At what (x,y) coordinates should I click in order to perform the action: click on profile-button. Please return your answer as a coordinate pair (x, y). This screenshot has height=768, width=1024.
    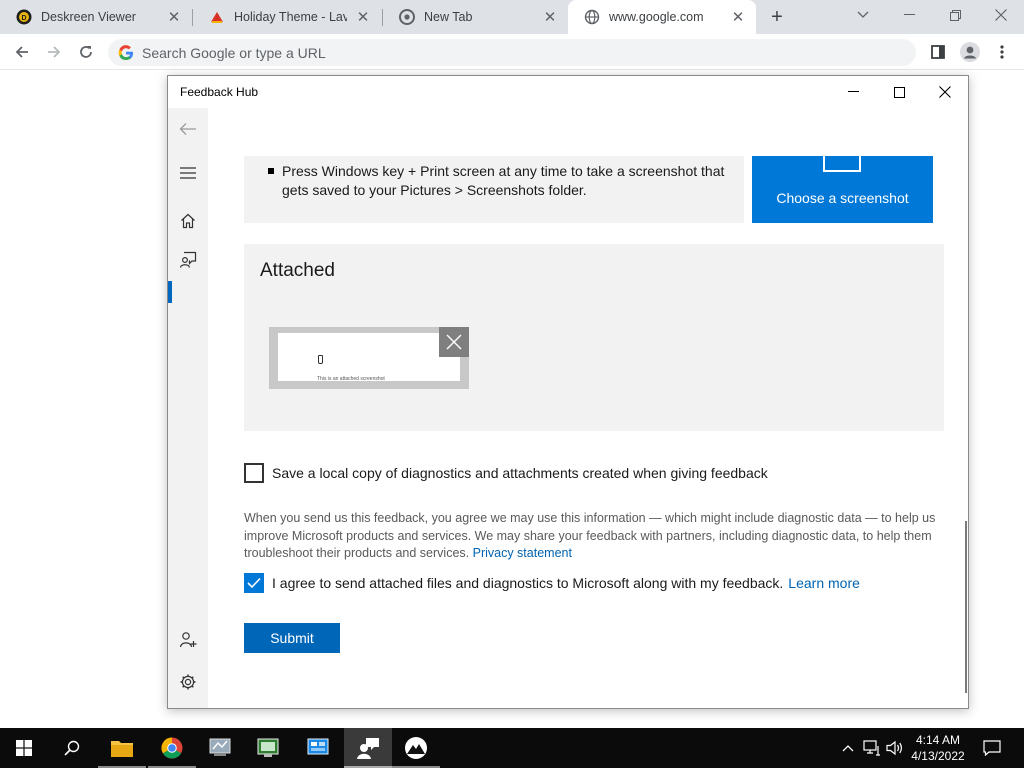
    Looking at the image, I should click on (970, 52).